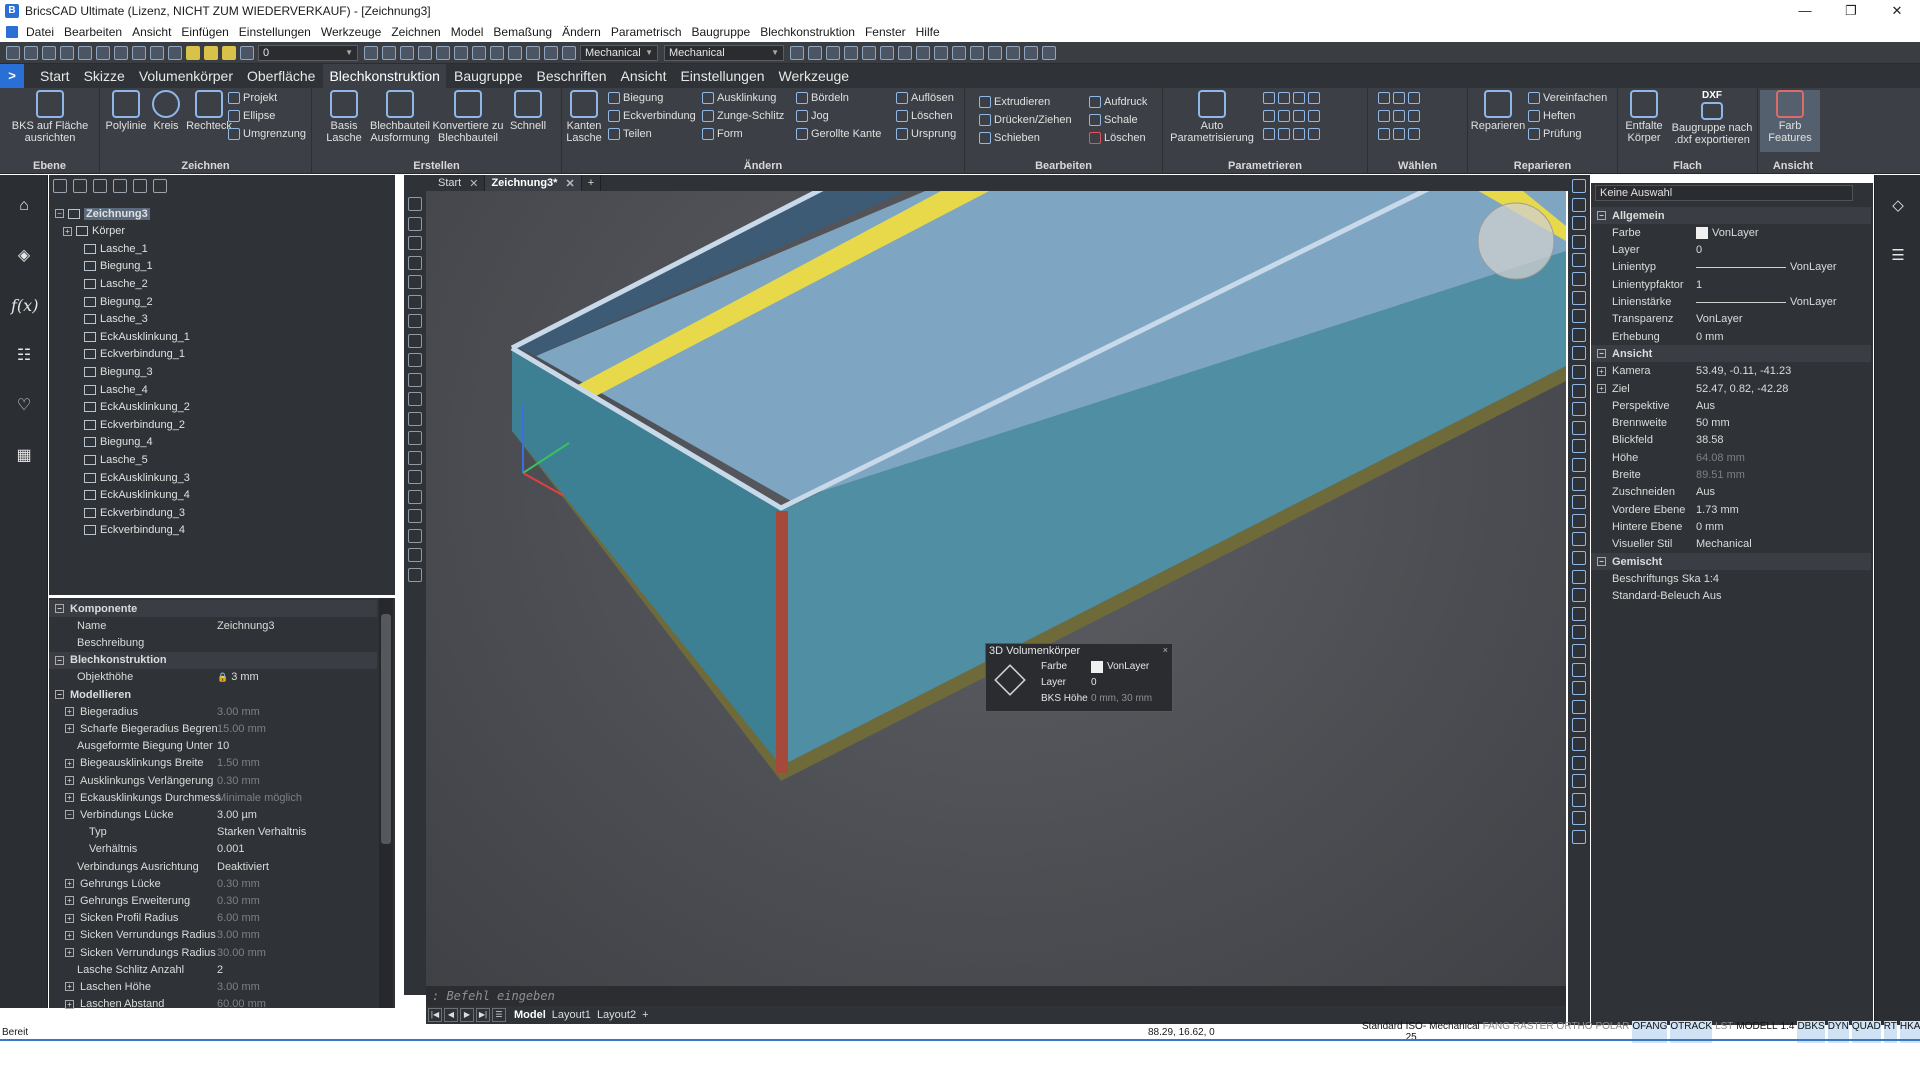 Image resolution: width=1920 pixels, height=1080 pixels. I want to click on view-cube-icon, so click(461, 52).